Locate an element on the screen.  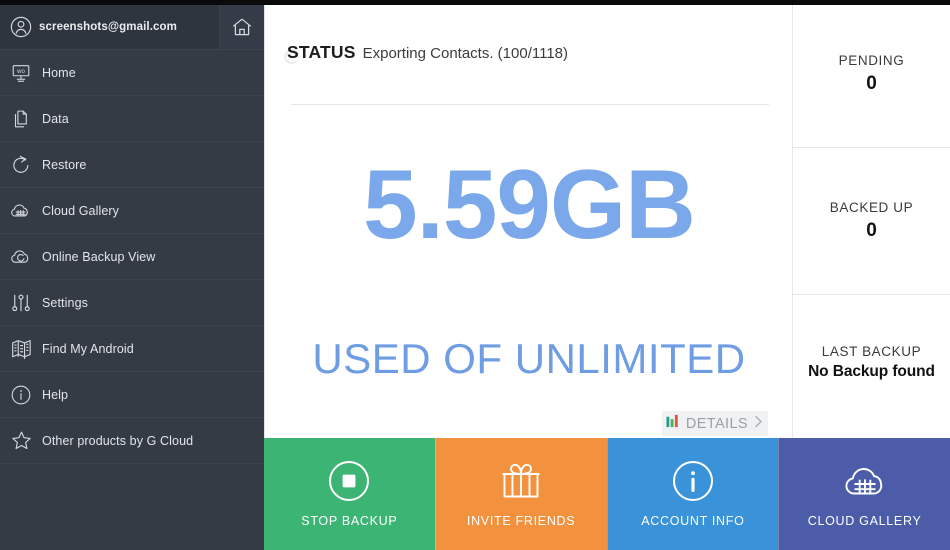
status-text: Exporting Contacts. (100/1118) is located at coordinates (465, 53).